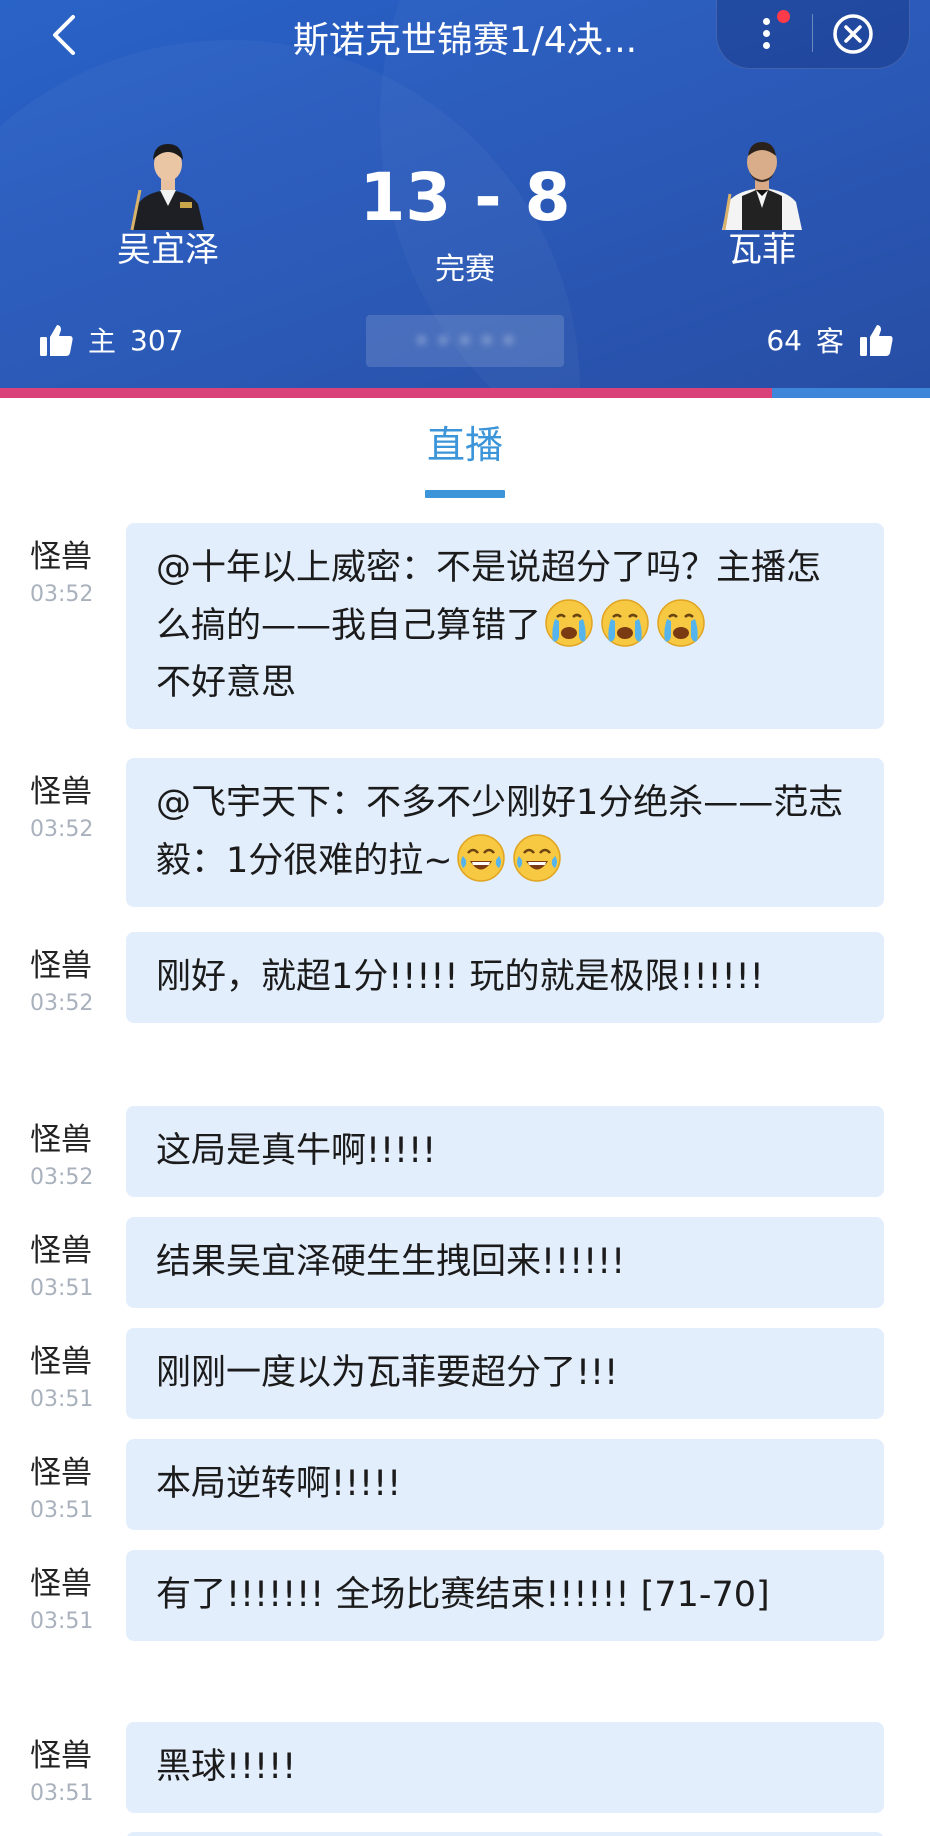 The width and height of the screenshot is (930, 1836). I want to click on away-vote-label: 客, so click(829, 341).